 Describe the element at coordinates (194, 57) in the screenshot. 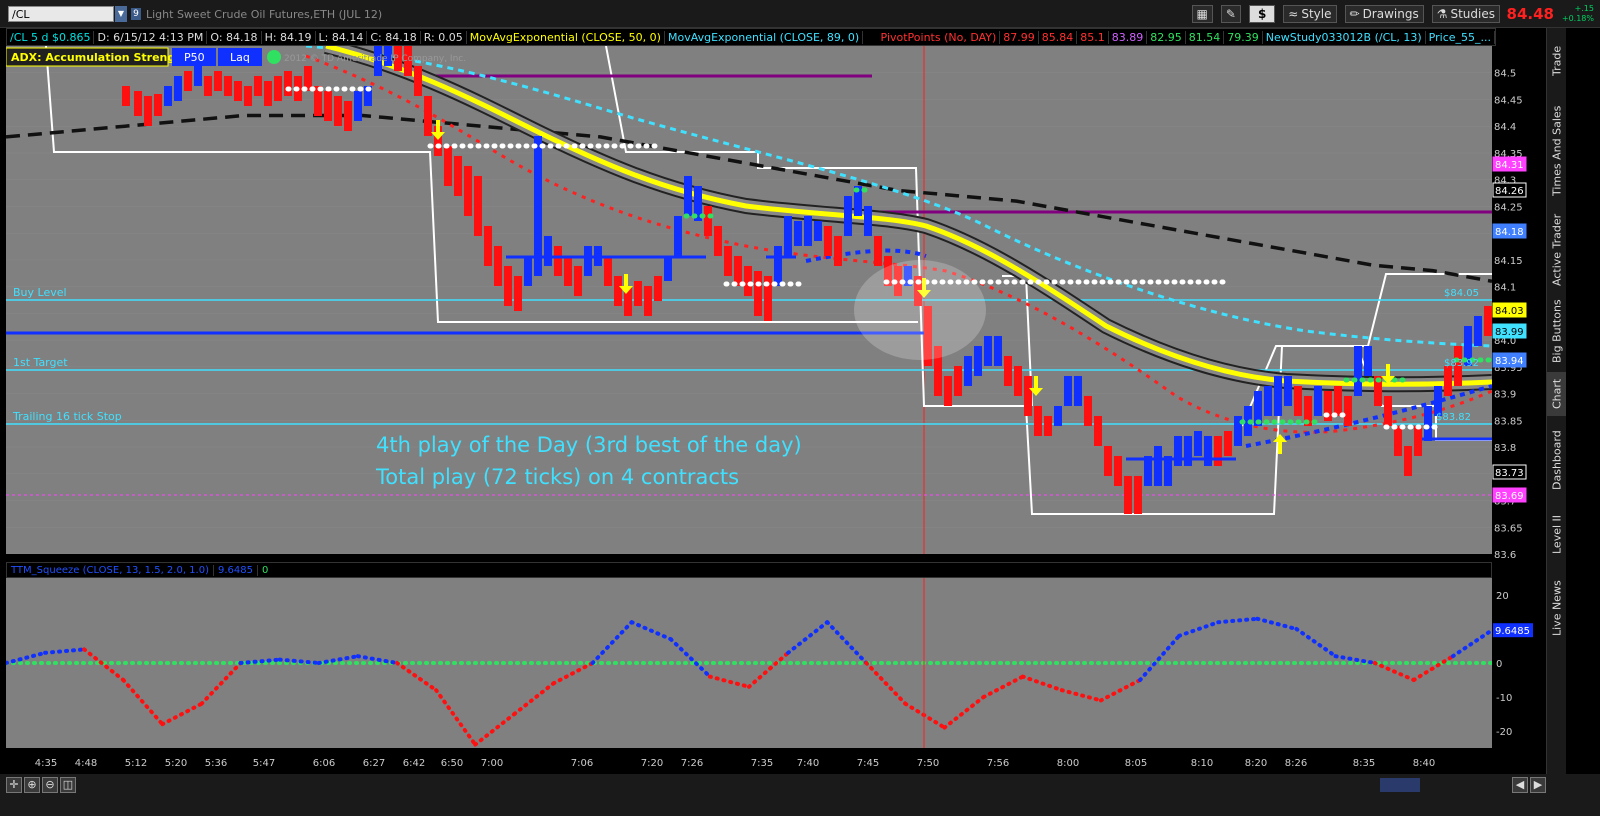

I see `p50-legend-label: P50` at that location.